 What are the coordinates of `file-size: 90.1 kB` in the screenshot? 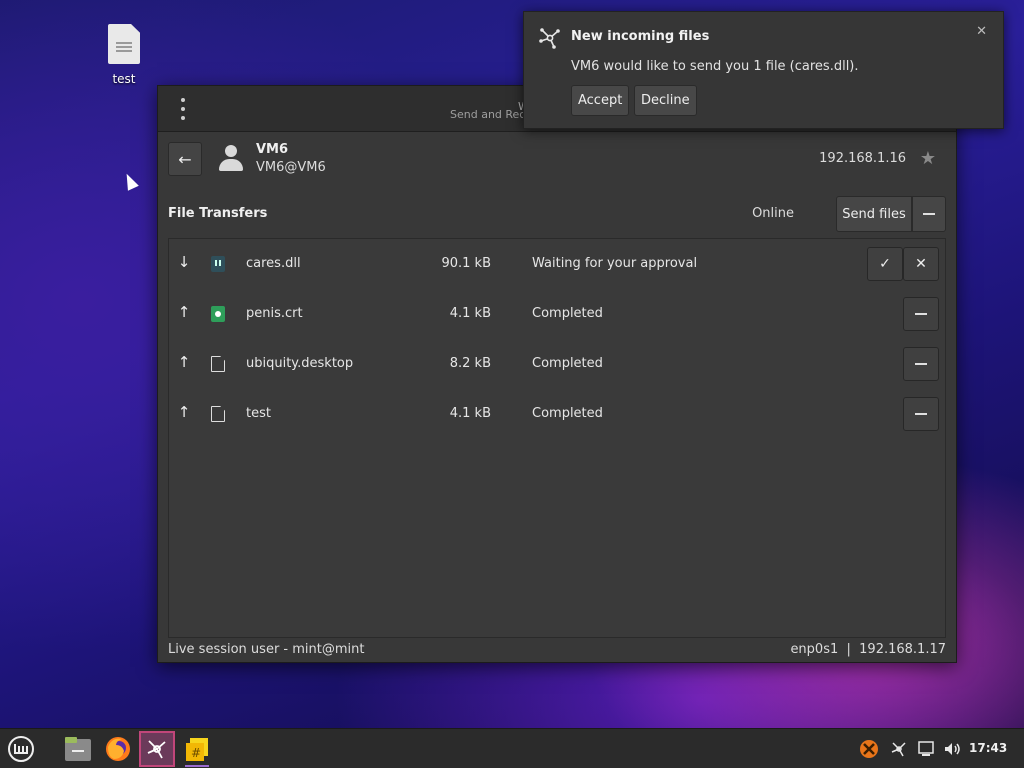 It's located at (466, 263).